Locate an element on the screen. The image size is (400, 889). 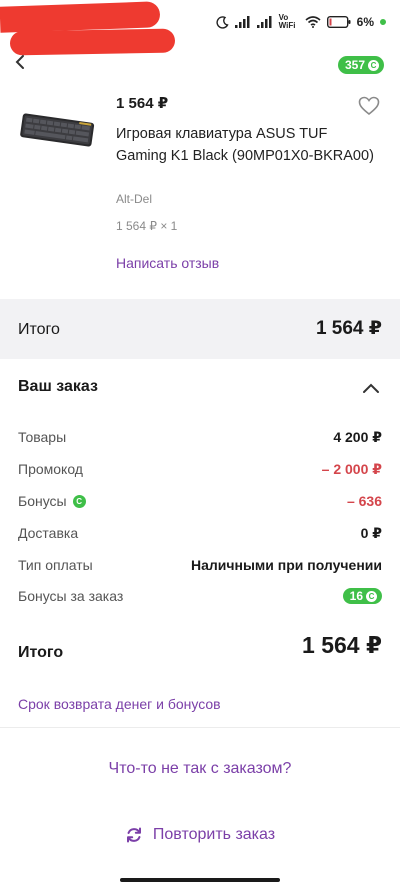
battery-icon is located at coordinates (338, 22).